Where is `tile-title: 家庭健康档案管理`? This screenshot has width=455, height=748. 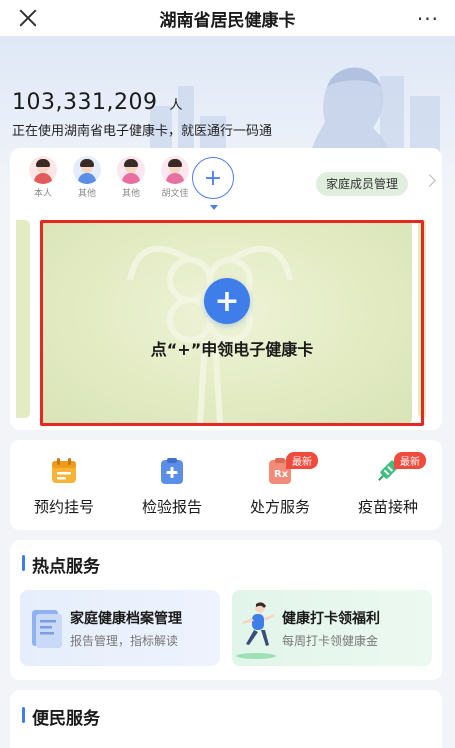
tile-title: 家庭健康档案管理 is located at coordinates (126, 619).